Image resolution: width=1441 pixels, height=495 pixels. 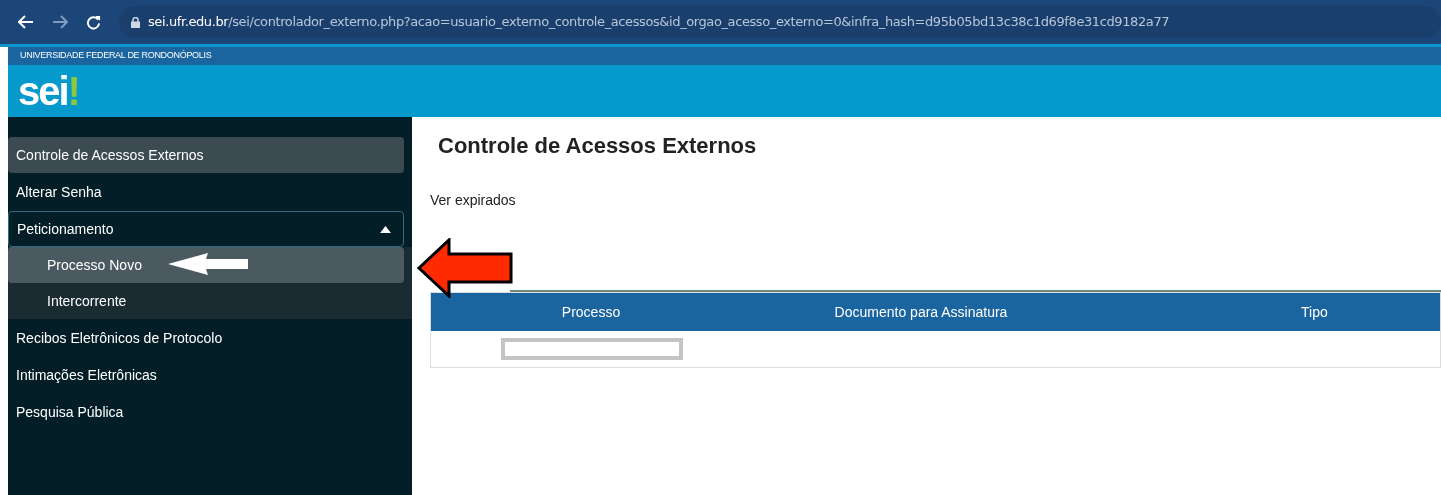 I want to click on url-text: sei.ufr.edu.br/sei/controlador_externo.php?acao=usuario_externo_controle_acessos&id_orgao_acesso_externo=0&infra_hash=d95b05bd13c38c1d69f8e31cd9182a77, so click(x=659, y=22).